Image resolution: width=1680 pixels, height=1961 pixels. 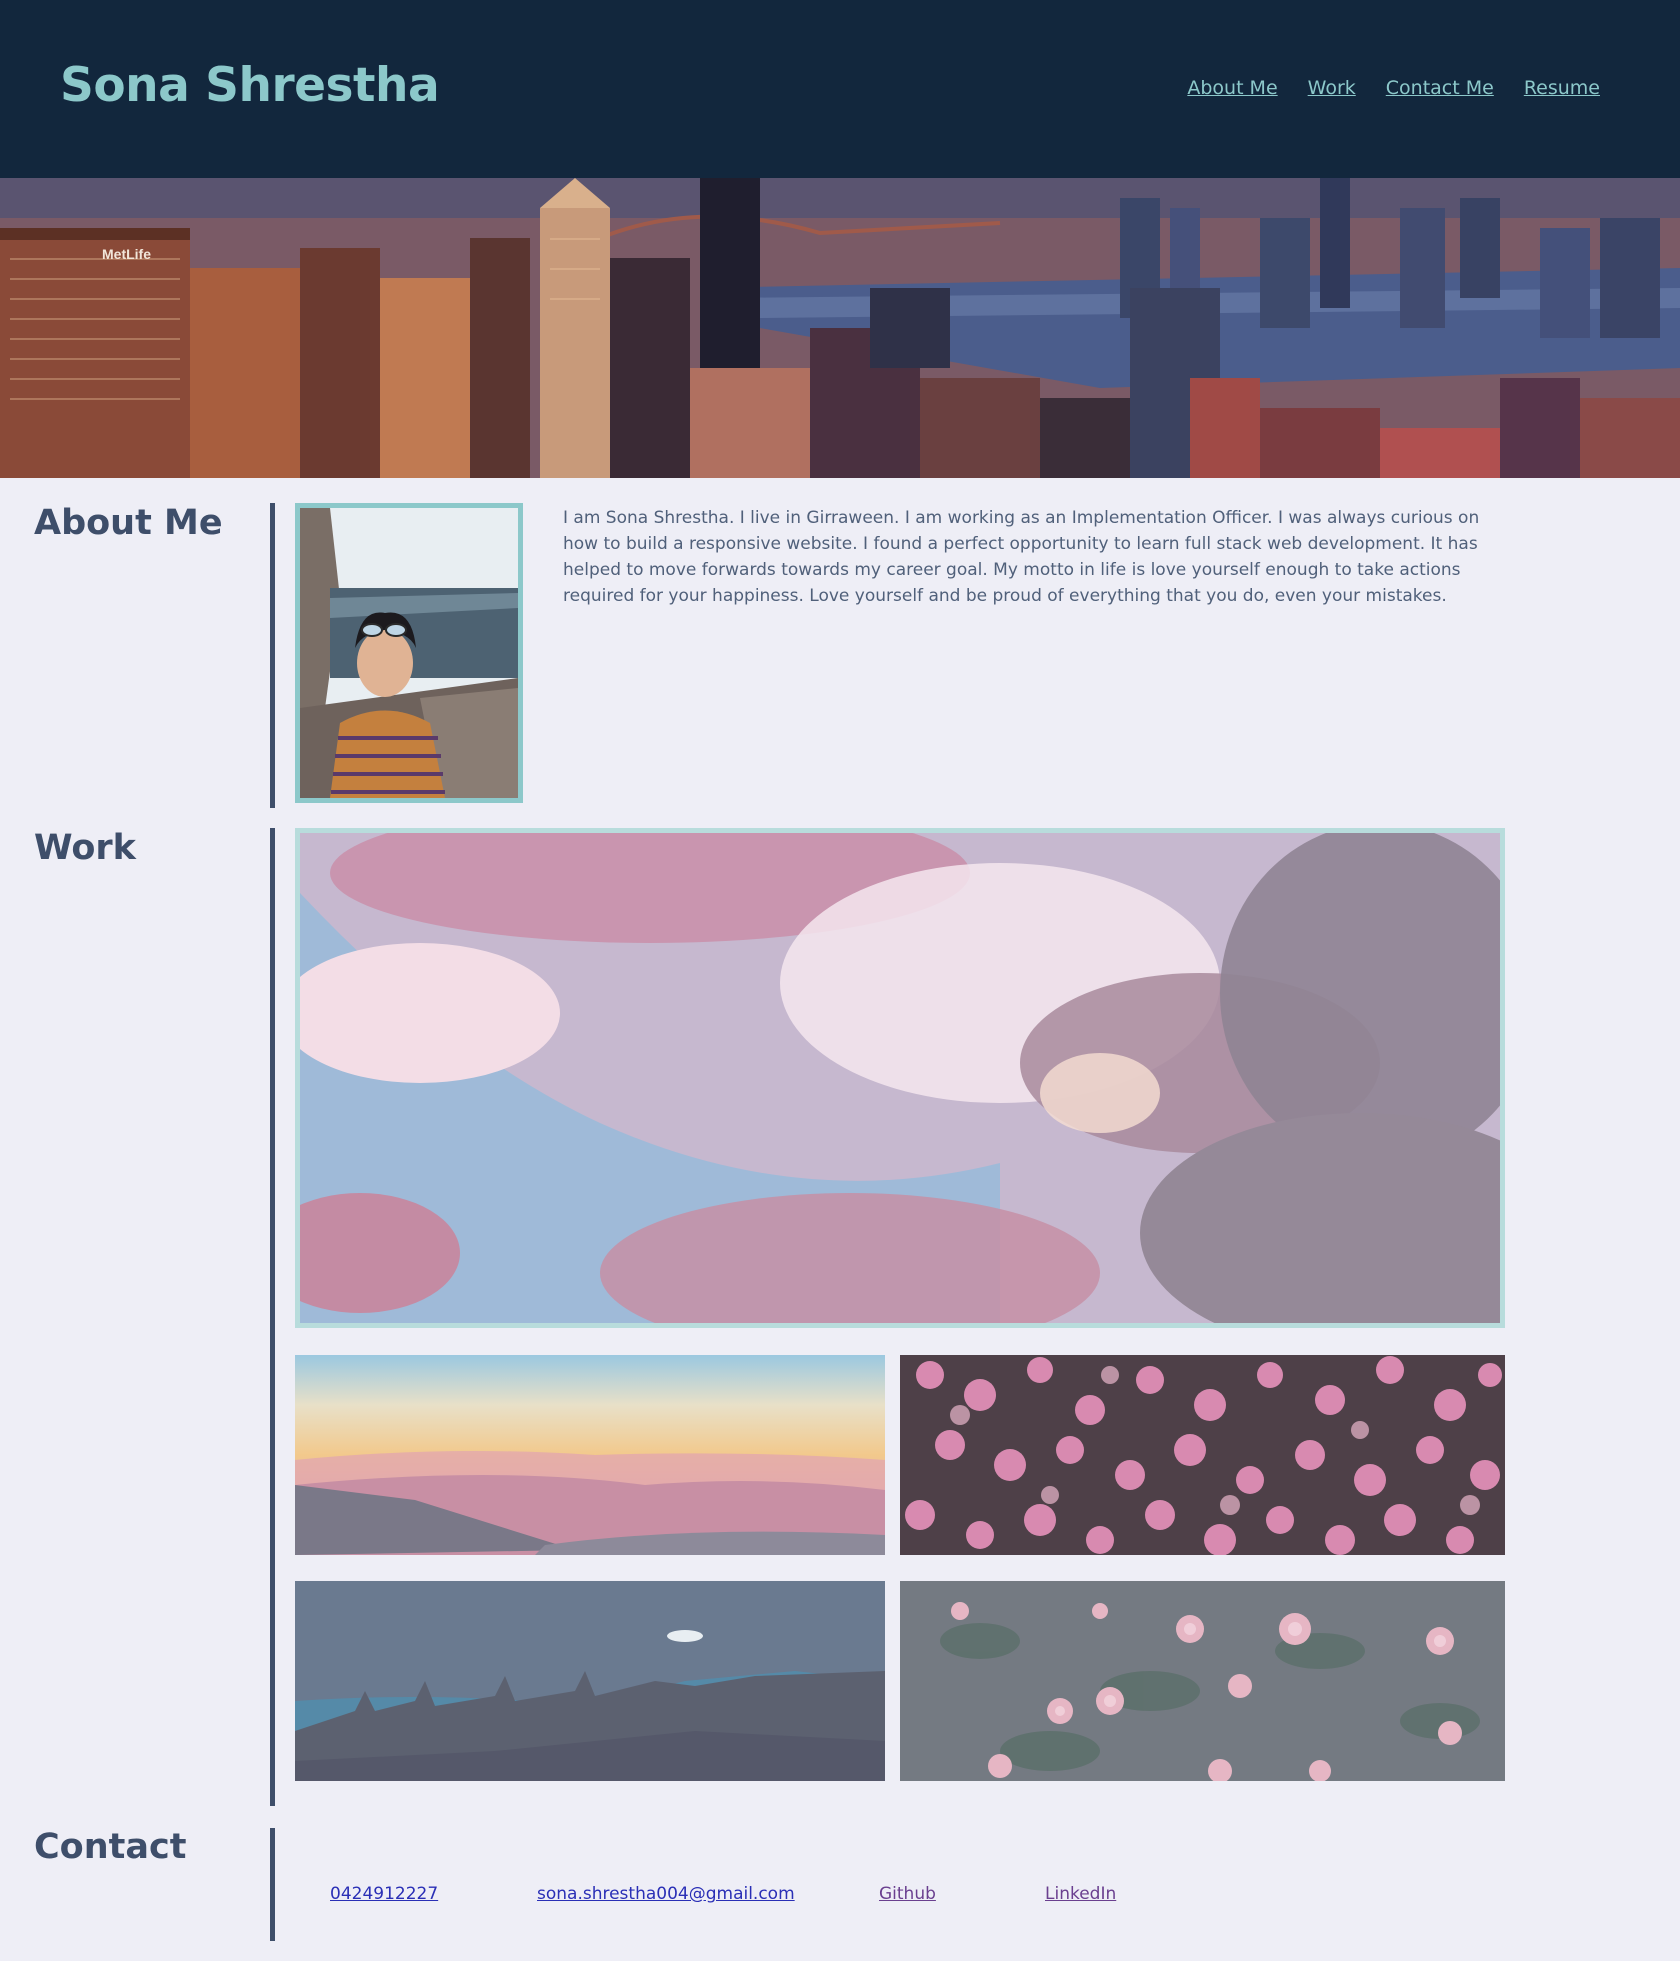 What do you see at coordinates (250, 85) in the screenshot?
I see `site-title: Sona Shrestha` at bounding box center [250, 85].